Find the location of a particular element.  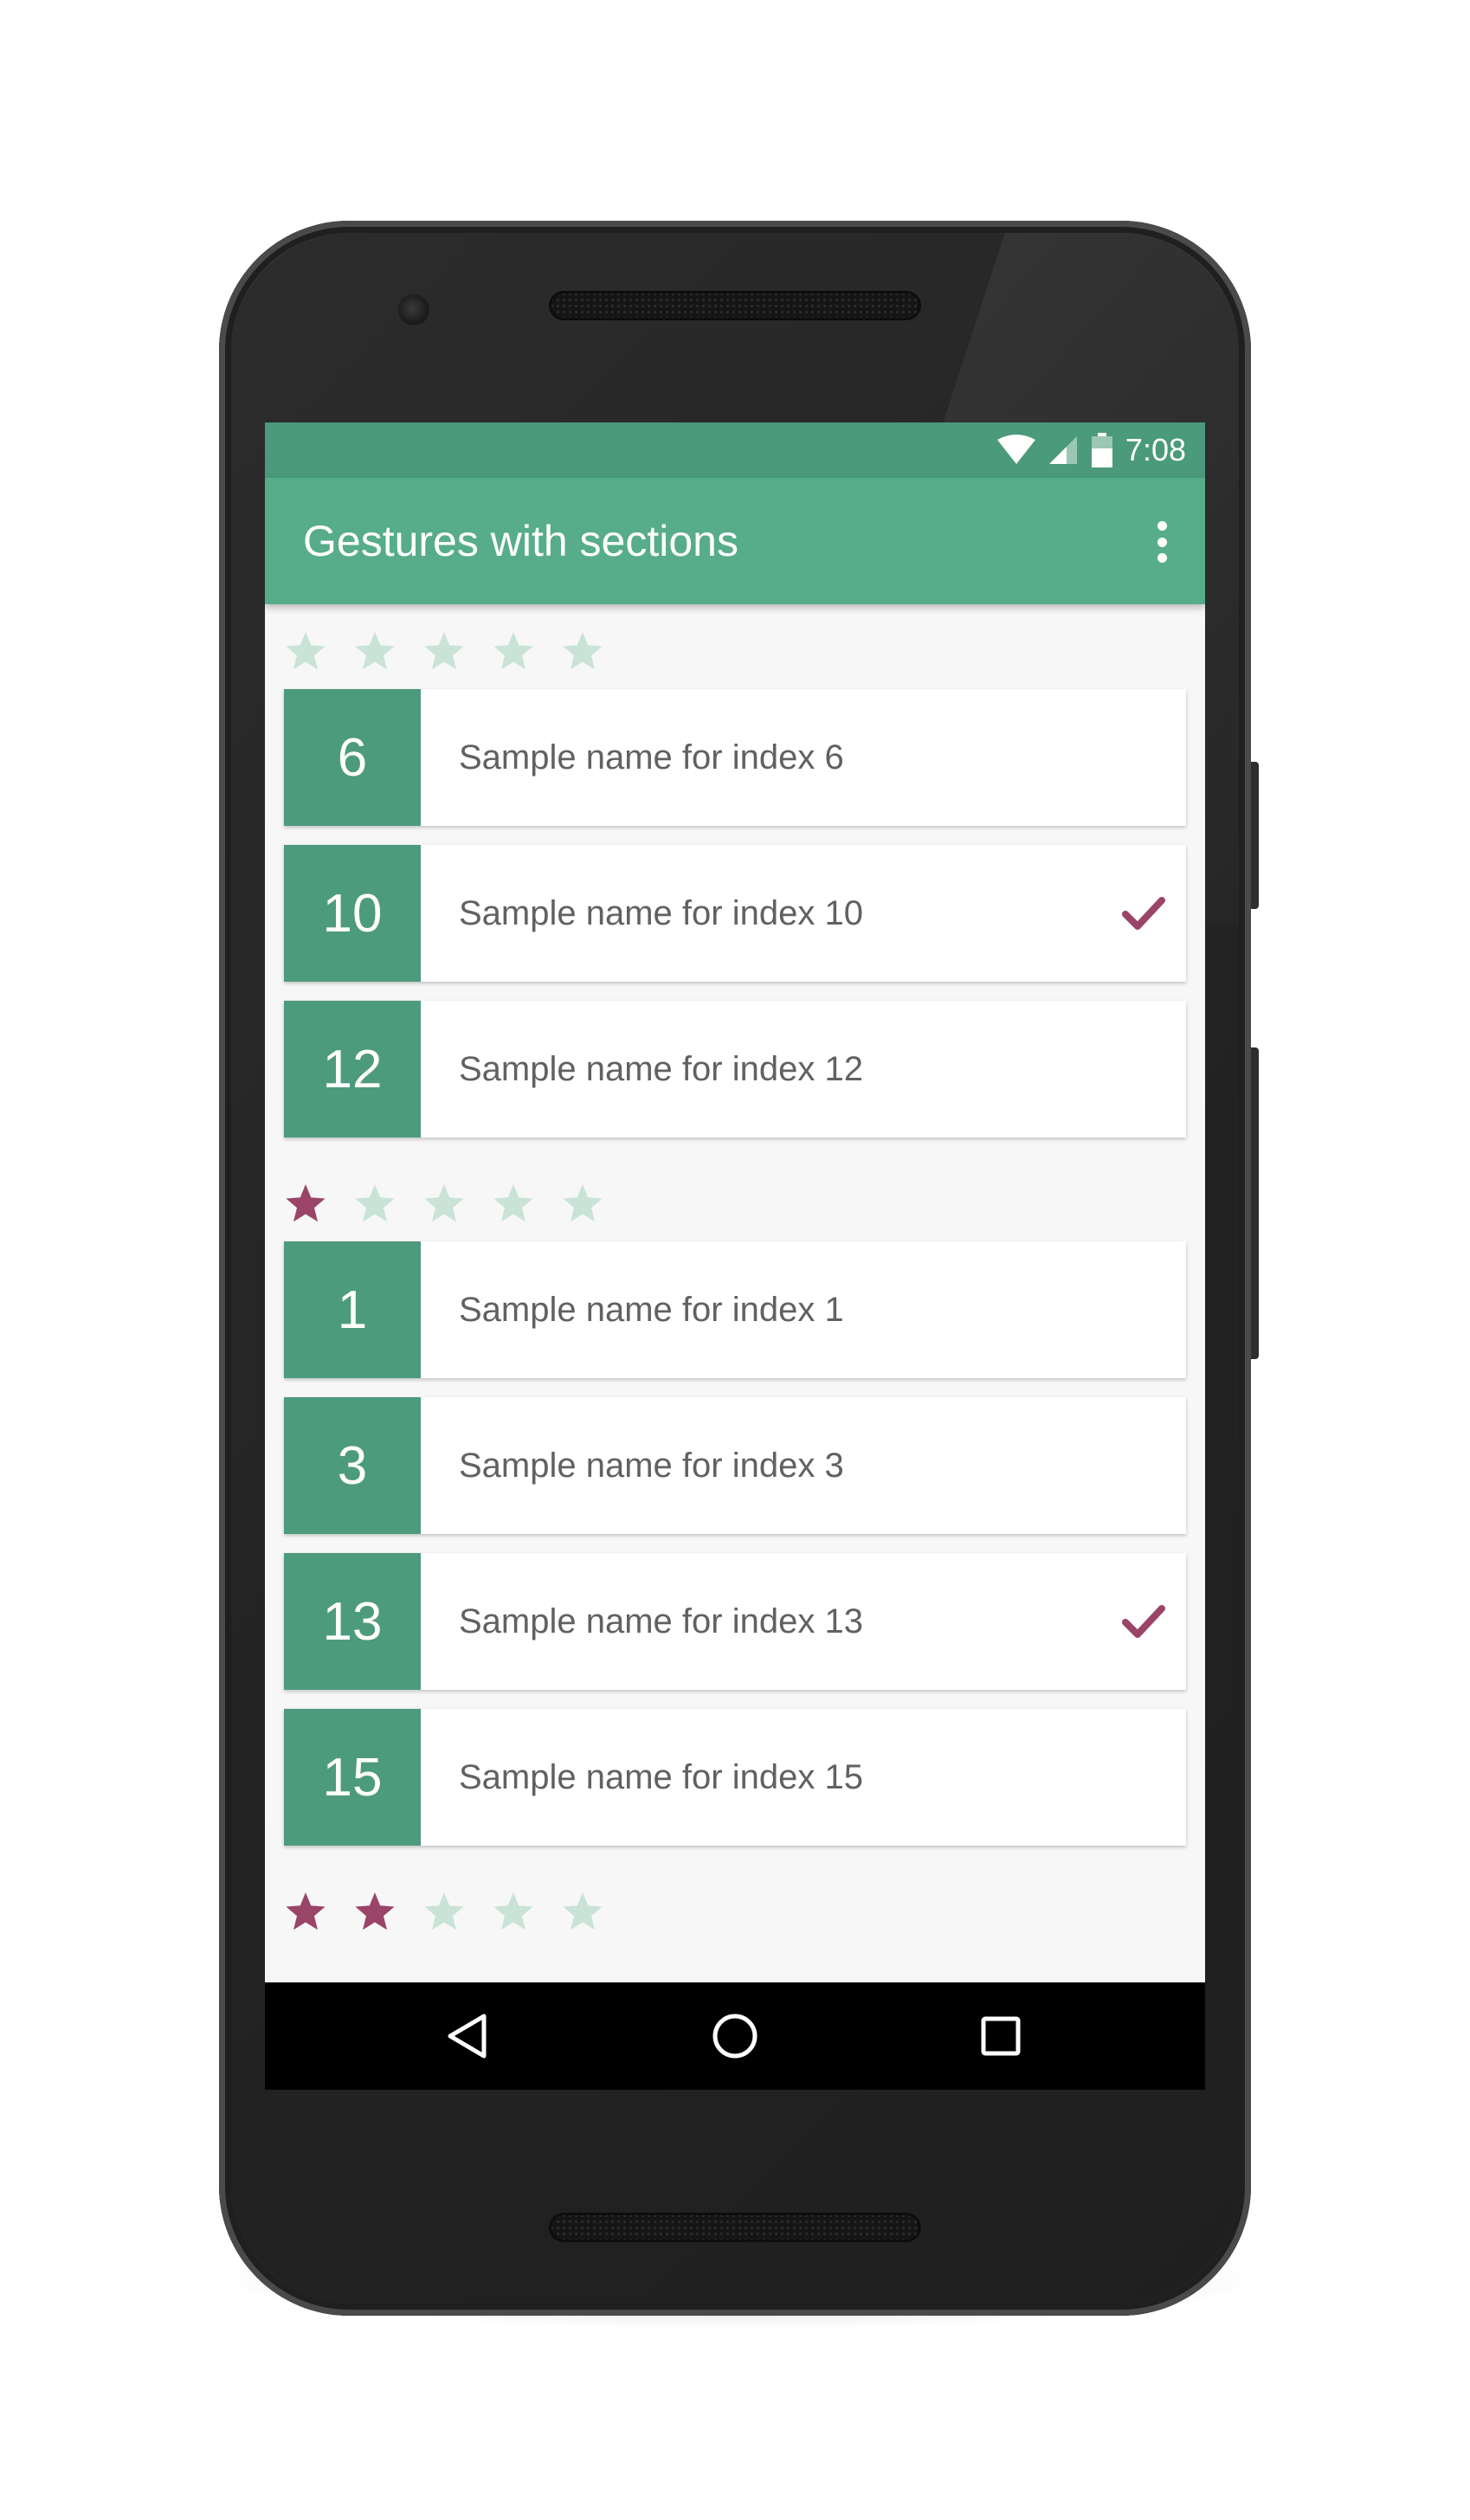

front-camera is located at coordinates (414, 309).